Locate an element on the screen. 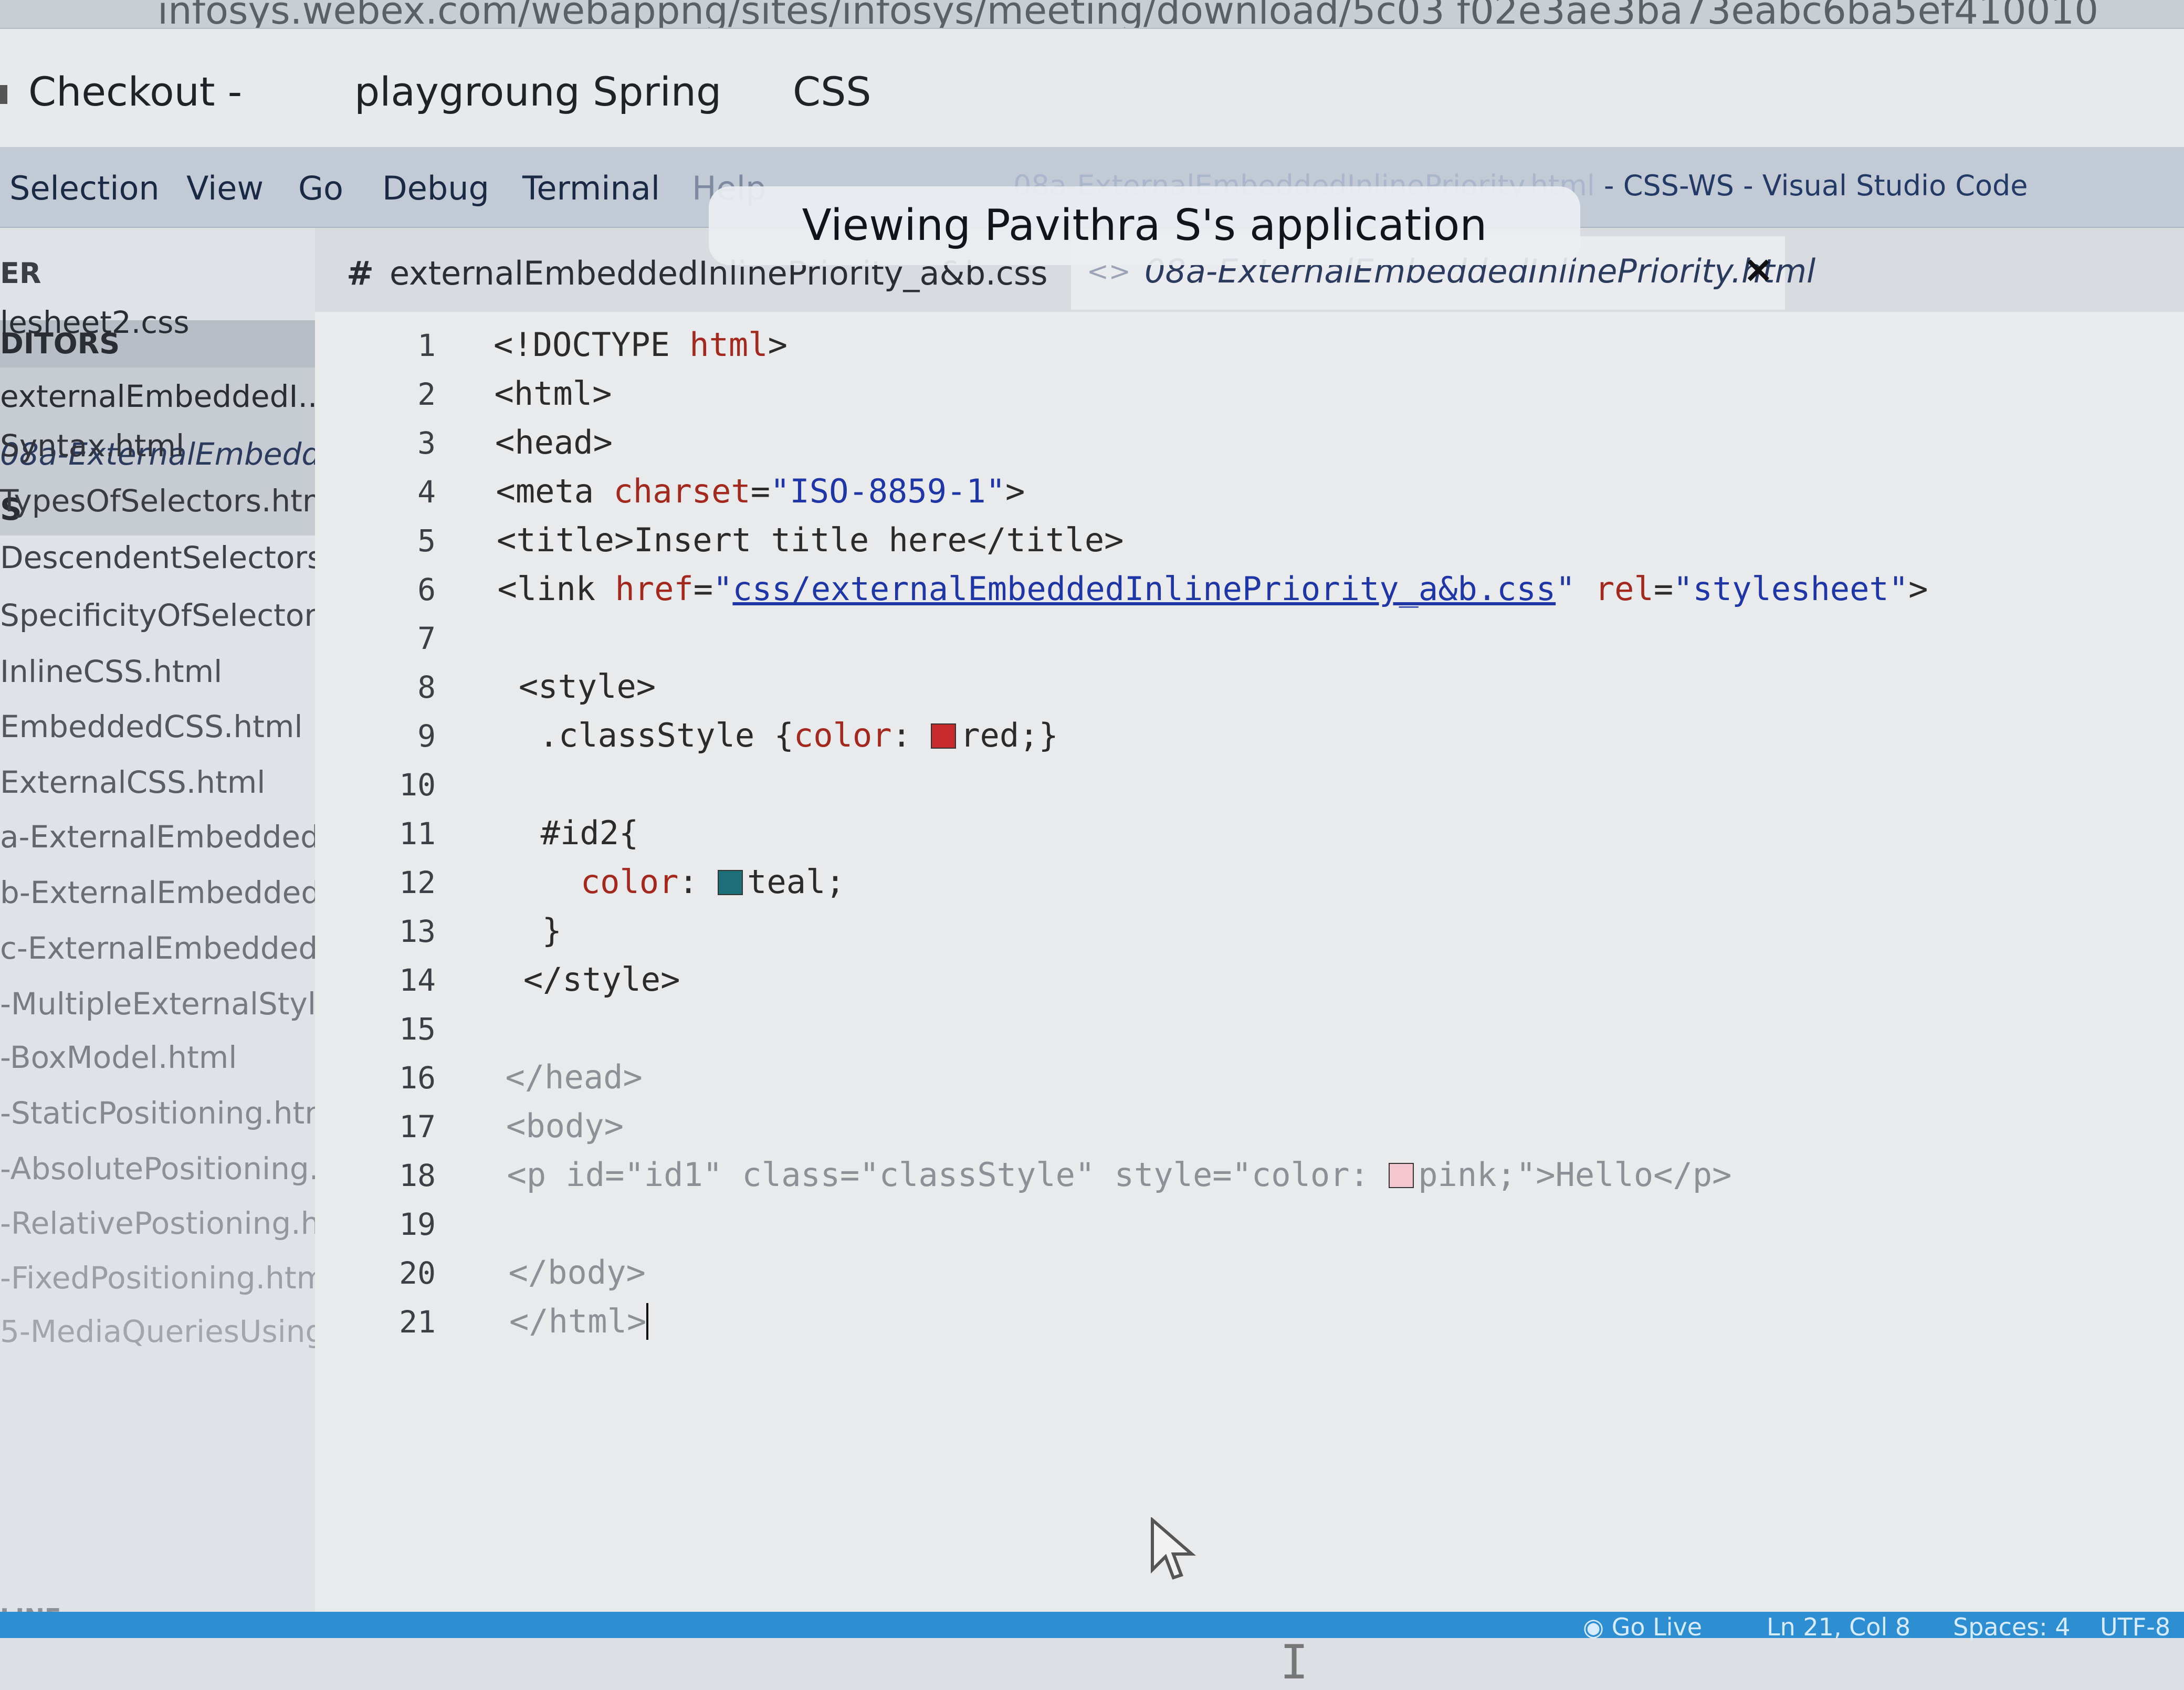 The image size is (2184, 1690). code-token: .classStyle { is located at coordinates (647, 735).